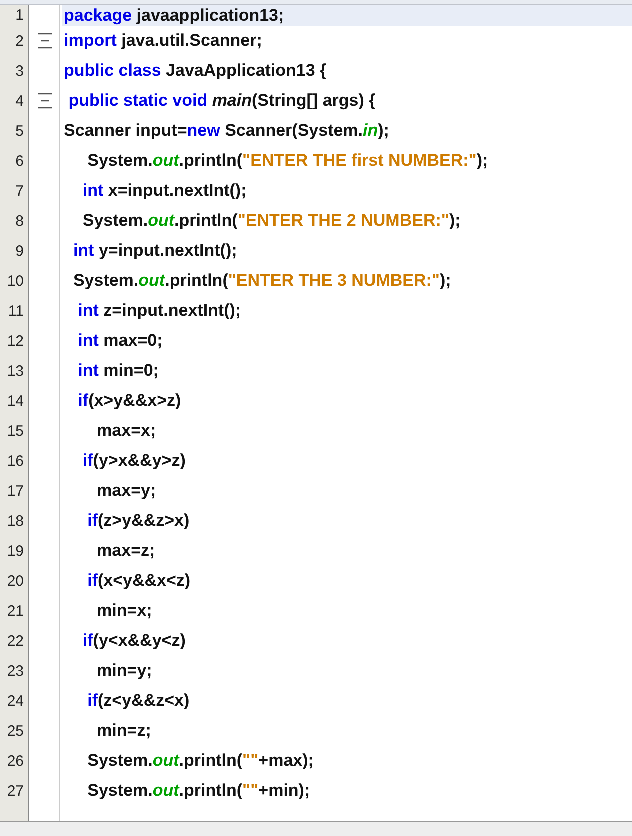 The image size is (632, 836). Describe the element at coordinates (15, 491) in the screenshot. I see `line-number: 17` at that location.